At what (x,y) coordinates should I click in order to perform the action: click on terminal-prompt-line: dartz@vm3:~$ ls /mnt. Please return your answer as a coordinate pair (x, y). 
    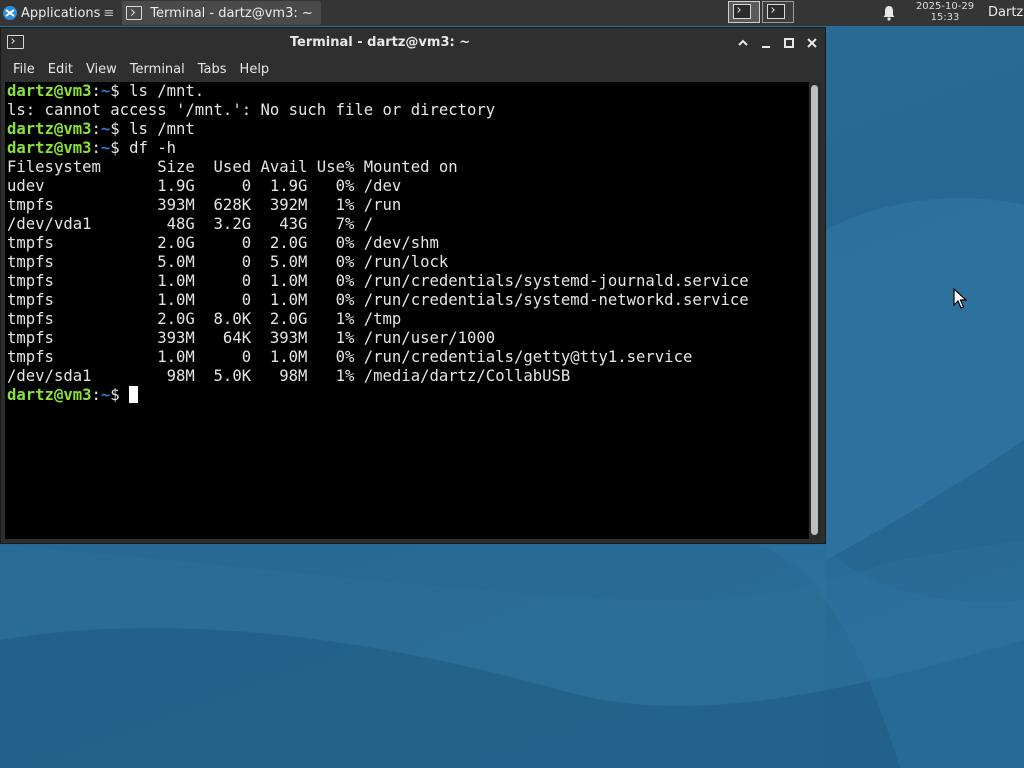
    Looking at the image, I should click on (101, 129).